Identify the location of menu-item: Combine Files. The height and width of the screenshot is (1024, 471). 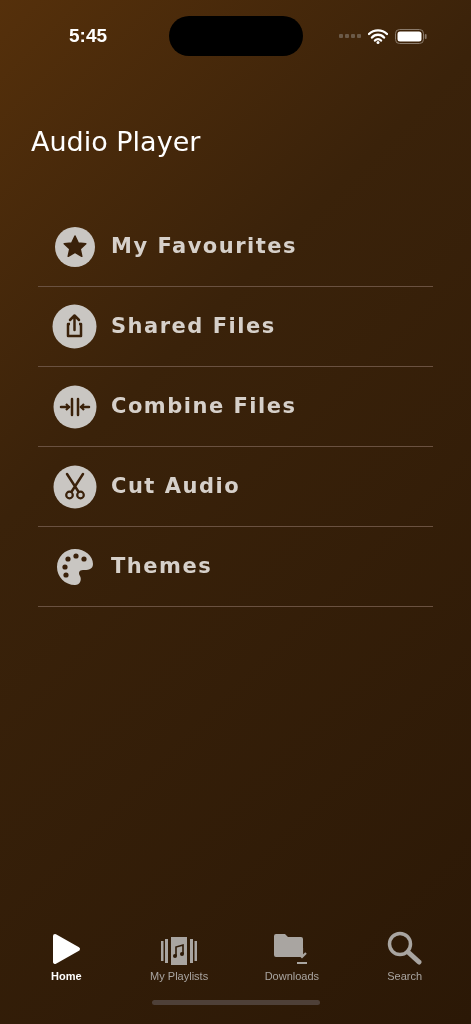
(235, 407).